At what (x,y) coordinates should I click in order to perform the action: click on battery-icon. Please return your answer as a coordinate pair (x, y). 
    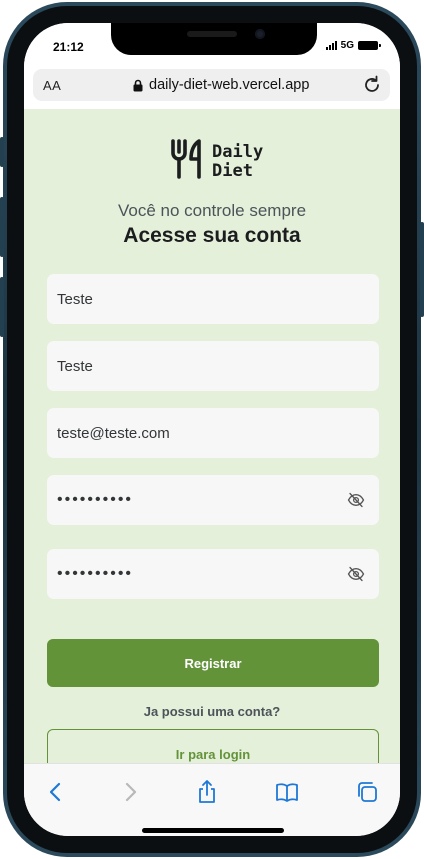
    Looking at the image, I should click on (369, 45).